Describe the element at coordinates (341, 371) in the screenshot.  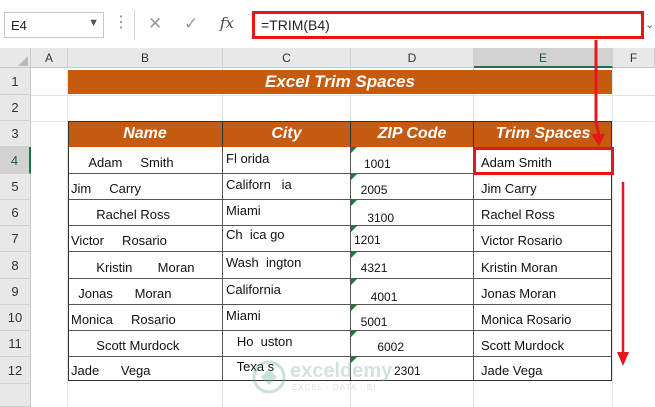
I see `watermark-name: exceldemy` at that location.